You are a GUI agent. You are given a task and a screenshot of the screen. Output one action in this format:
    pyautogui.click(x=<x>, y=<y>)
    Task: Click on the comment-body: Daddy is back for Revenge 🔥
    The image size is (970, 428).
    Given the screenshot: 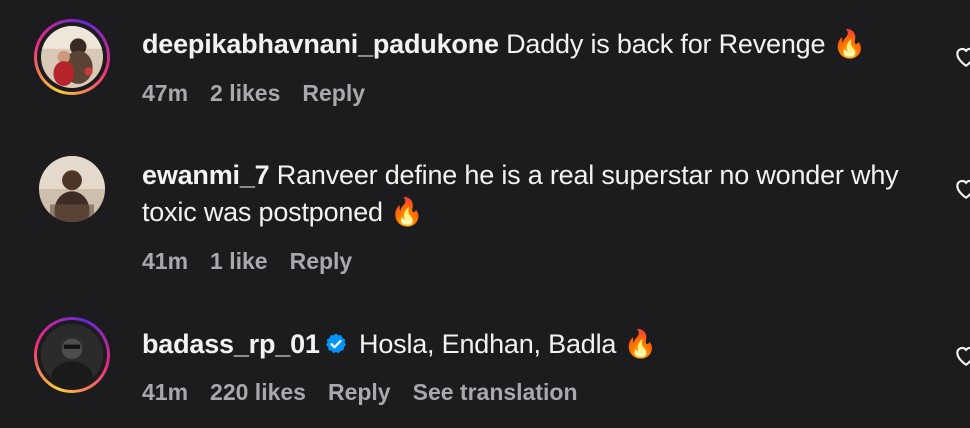 What is the action you would take?
    pyautogui.click(x=686, y=44)
    